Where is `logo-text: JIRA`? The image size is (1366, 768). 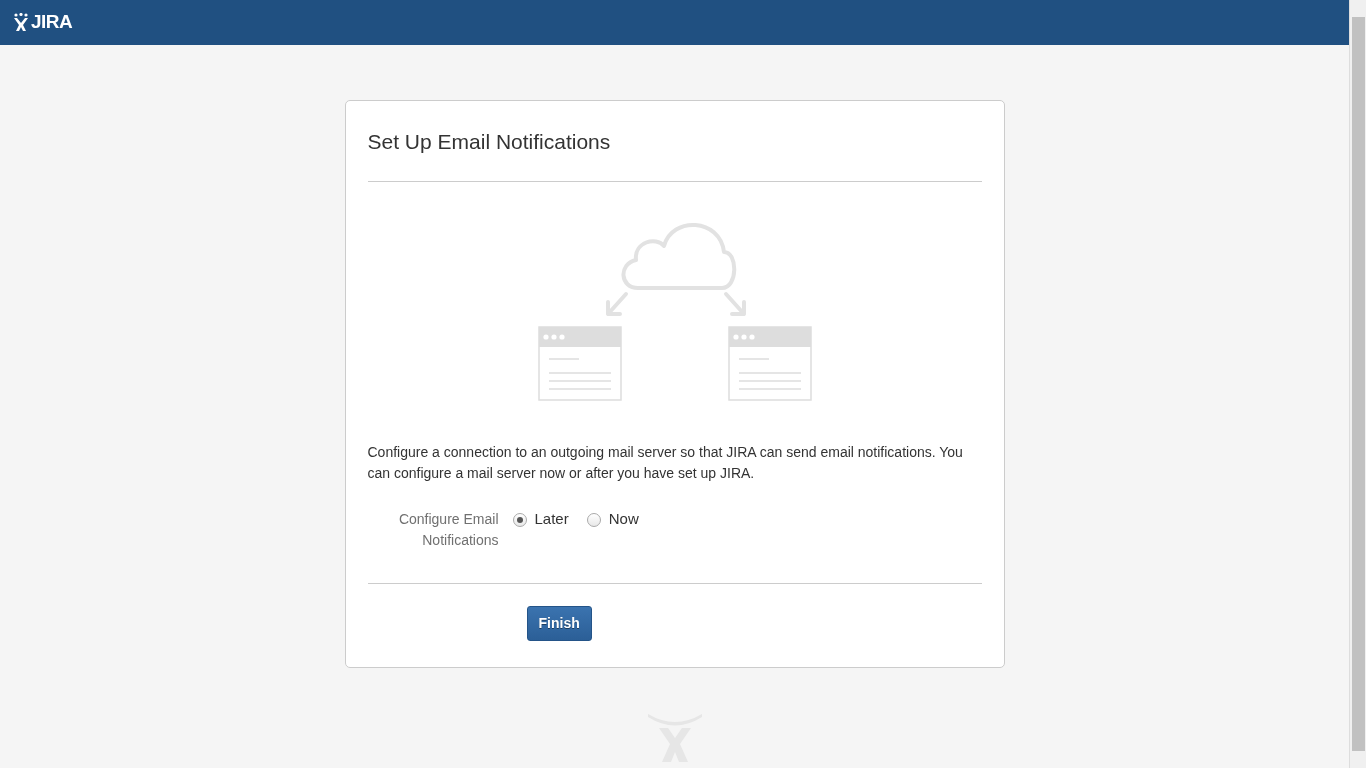 logo-text: JIRA is located at coordinates (52, 22).